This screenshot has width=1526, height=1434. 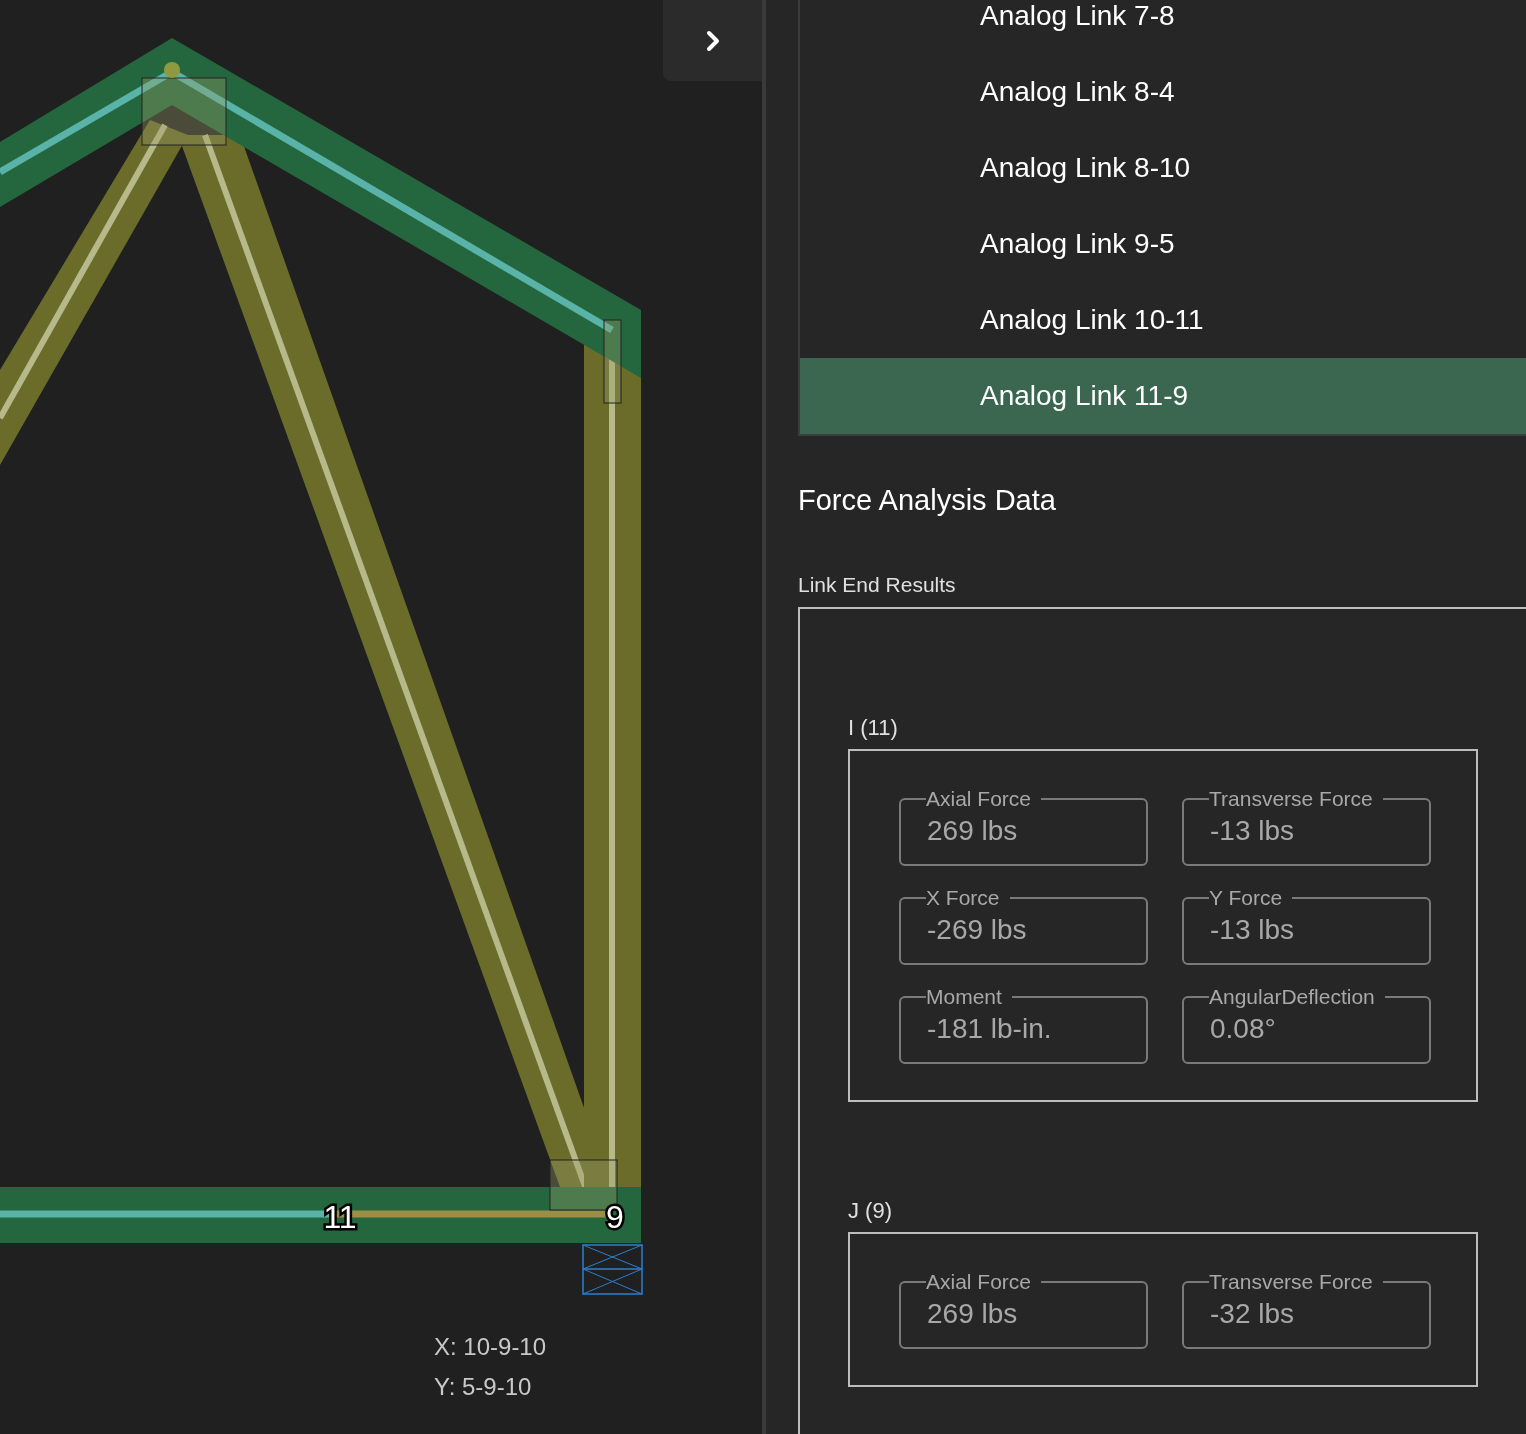 I want to click on link-list-item: Analog Link 8-10, so click(x=1163, y=168).